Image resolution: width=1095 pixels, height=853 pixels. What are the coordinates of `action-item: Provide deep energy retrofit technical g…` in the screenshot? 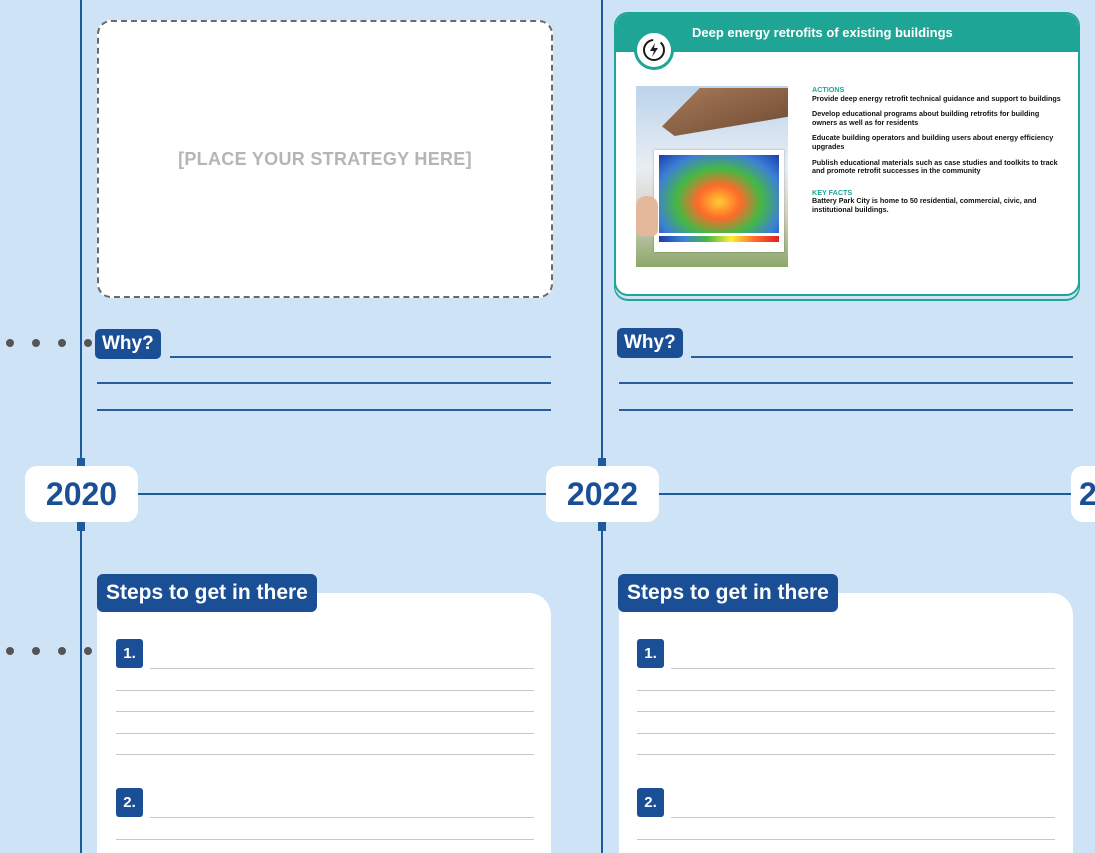 It's located at (936, 98).